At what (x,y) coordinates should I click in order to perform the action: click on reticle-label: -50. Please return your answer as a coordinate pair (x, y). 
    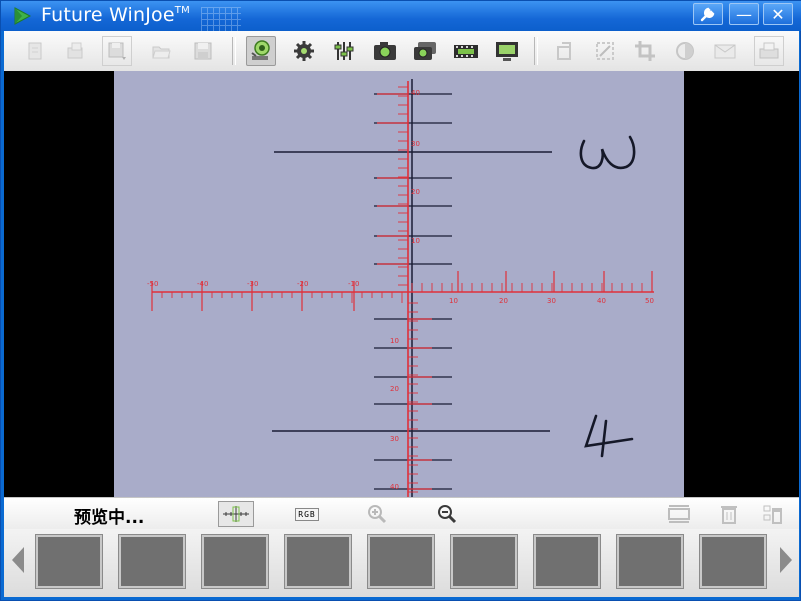
    Looking at the image, I should click on (152, 284).